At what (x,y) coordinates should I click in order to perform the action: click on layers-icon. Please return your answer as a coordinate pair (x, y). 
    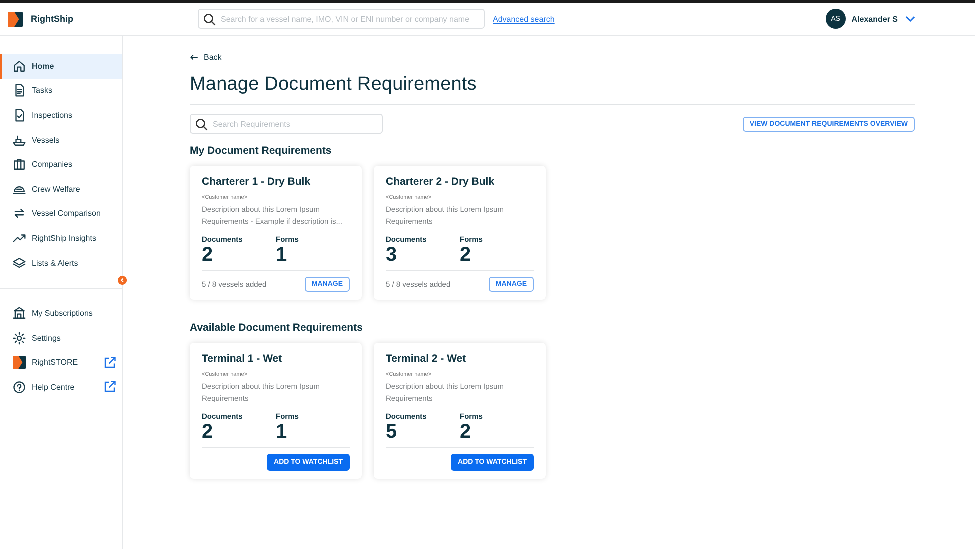
    Looking at the image, I should click on (19, 263).